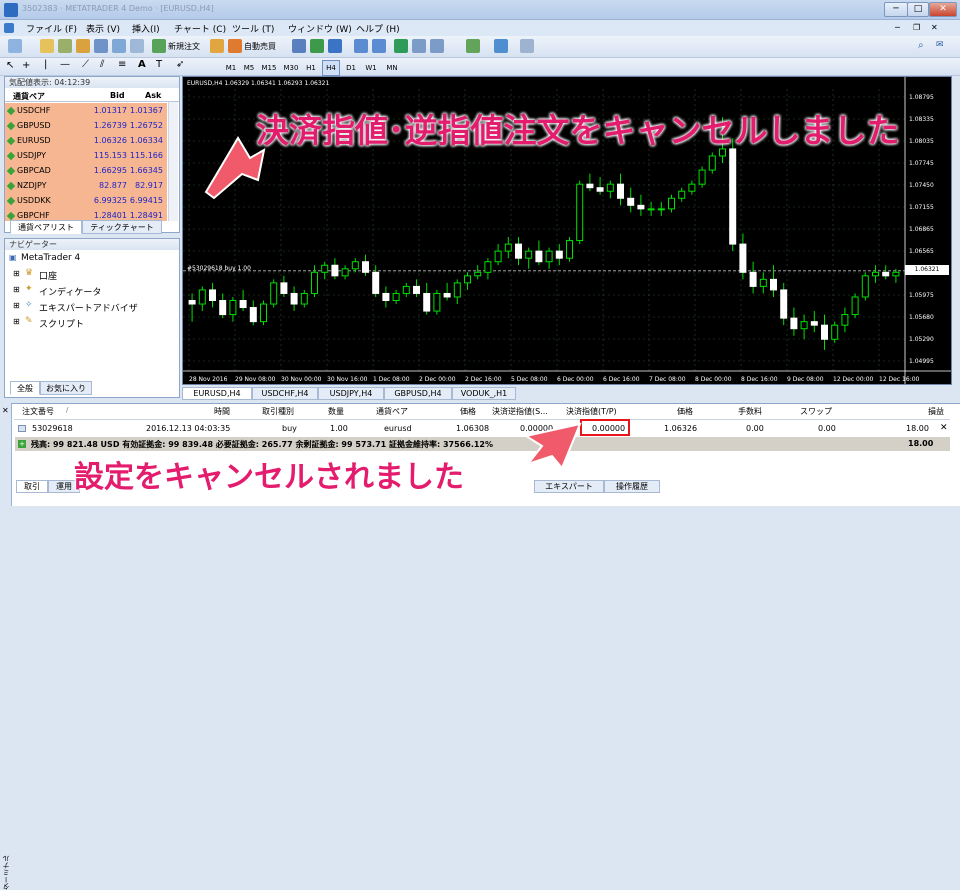 The width and height of the screenshot is (960, 890). I want to click on menu-view: 表示 (V), so click(103, 28).